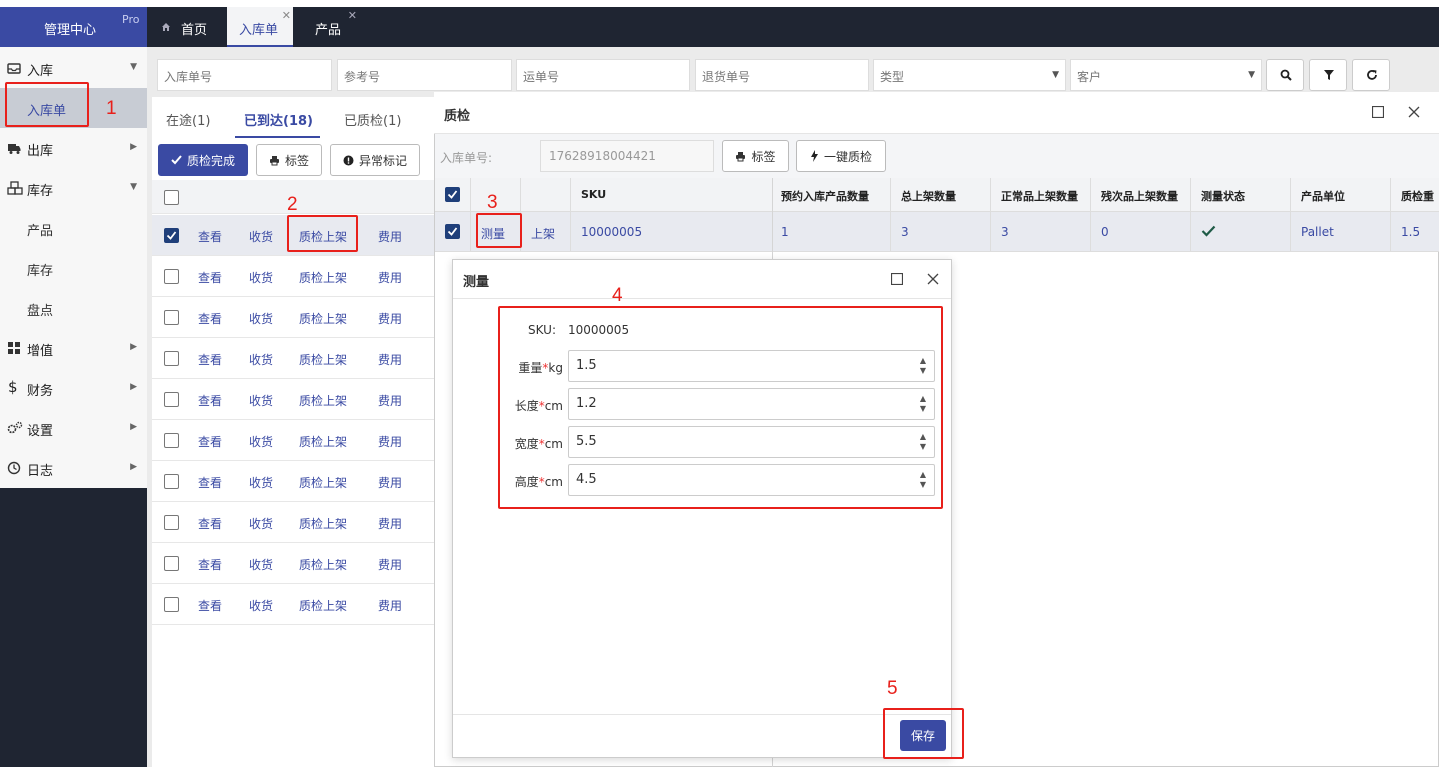 This screenshot has height=767, width=1439. I want to click on shelve-link: 上架, so click(543, 233).